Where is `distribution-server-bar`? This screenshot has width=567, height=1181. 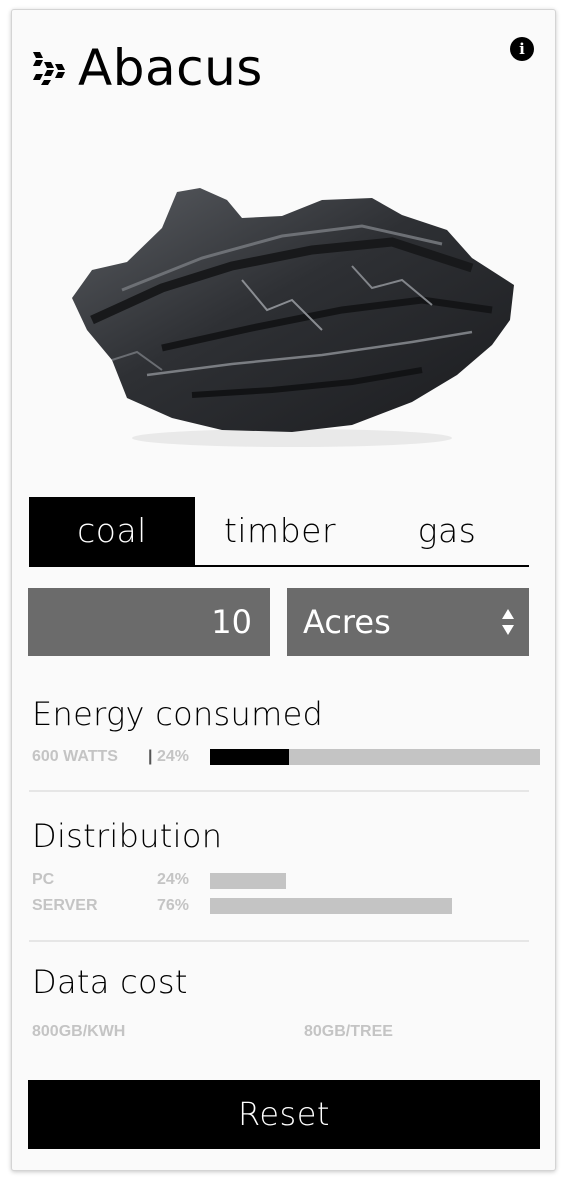
distribution-server-bar is located at coordinates (369, 906).